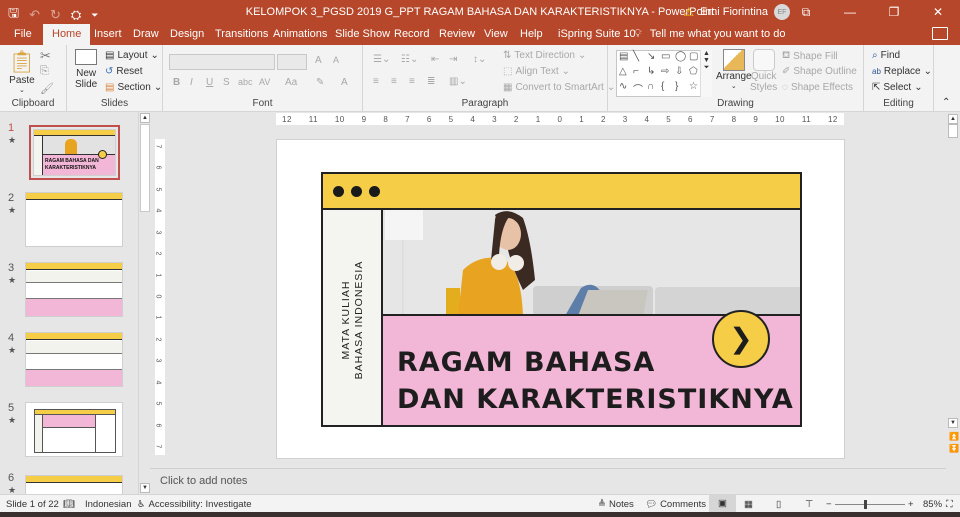 The width and height of the screenshot is (960, 517). What do you see at coordinates (809, 504) in the screenshot?
I see `slide-show-button: ⊤` at bounding box center [809, 504].